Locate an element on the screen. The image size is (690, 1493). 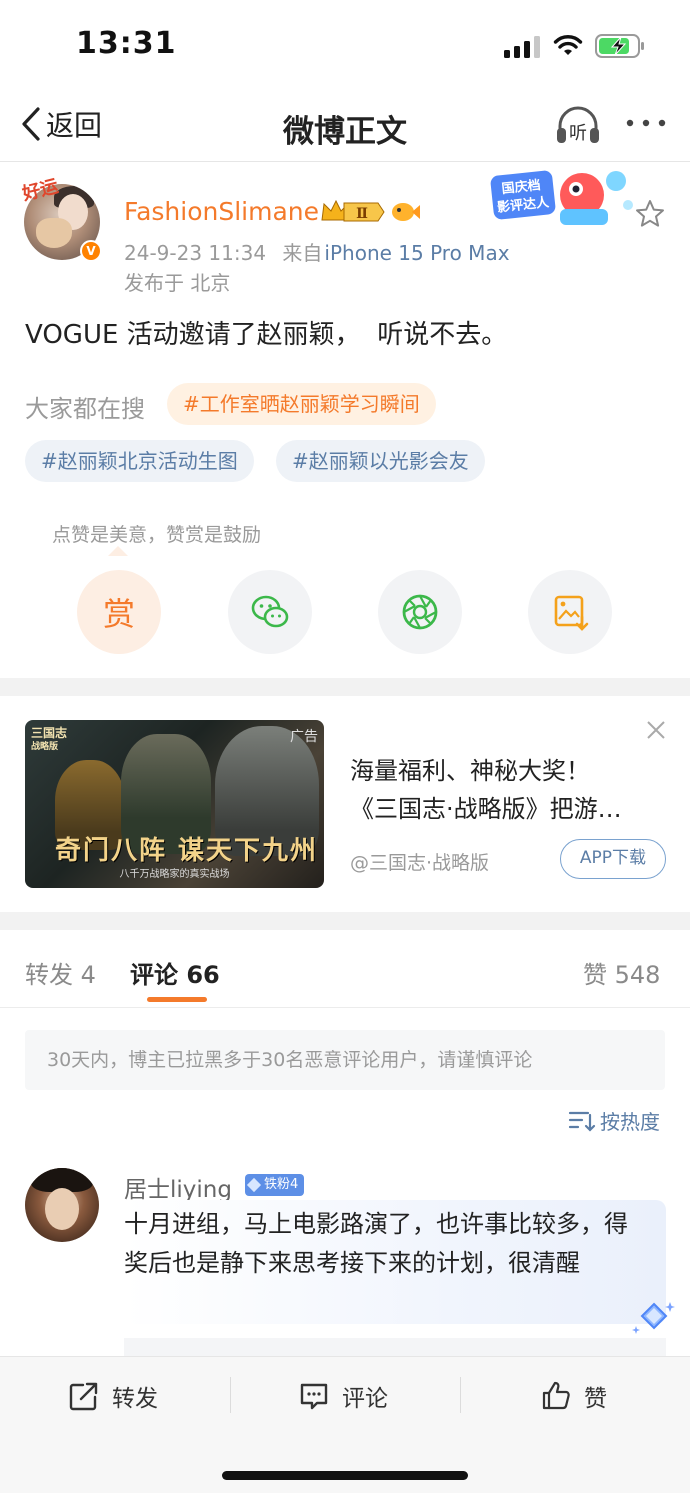
vip-level: Ⅱ is located at coordinates (362, 214).